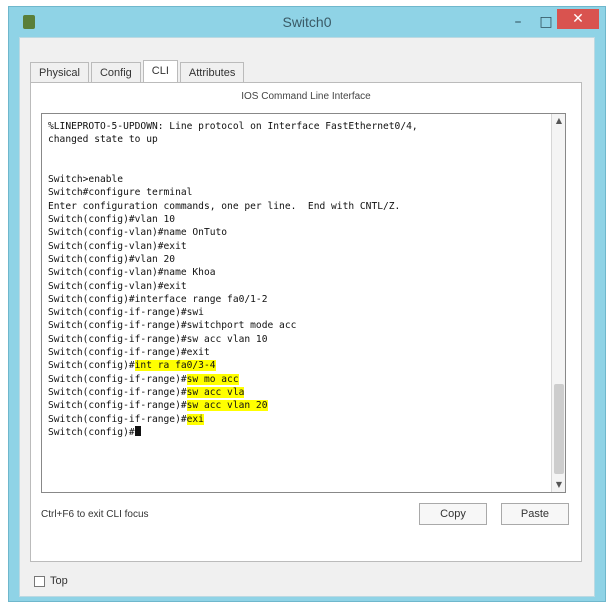 The height and width of the screenshot is (604, 613). I want to click on console-line-text: Switch(config-vlan)#name OnTuto, so click(138, 233).